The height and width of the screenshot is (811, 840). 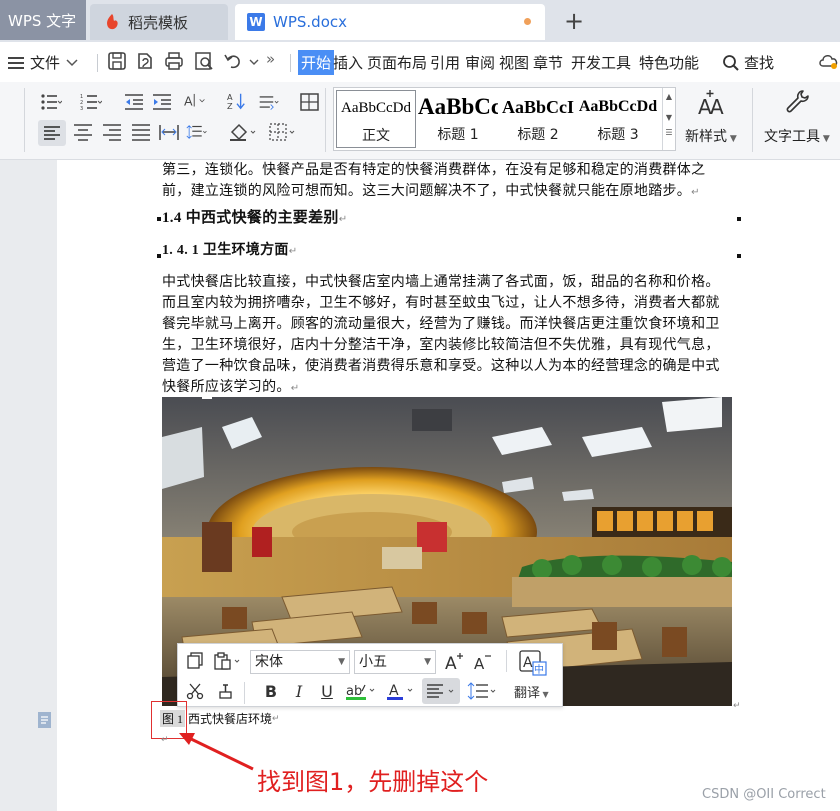 I want to click on export-icon, so click(x=145, y=61).